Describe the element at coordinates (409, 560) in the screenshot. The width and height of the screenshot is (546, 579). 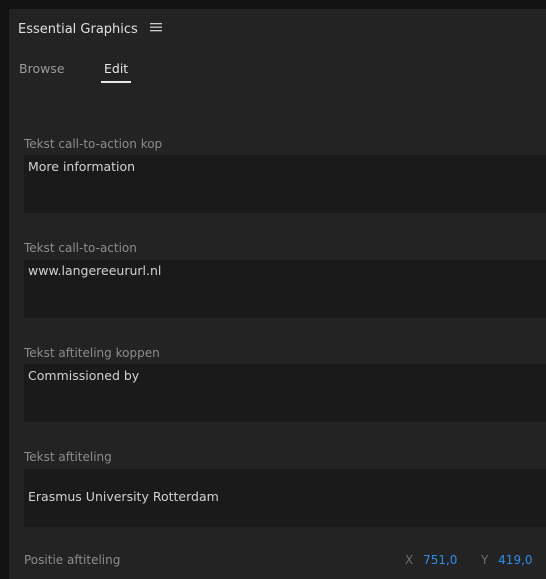
I see `position-x-axis-label: X` at that location.